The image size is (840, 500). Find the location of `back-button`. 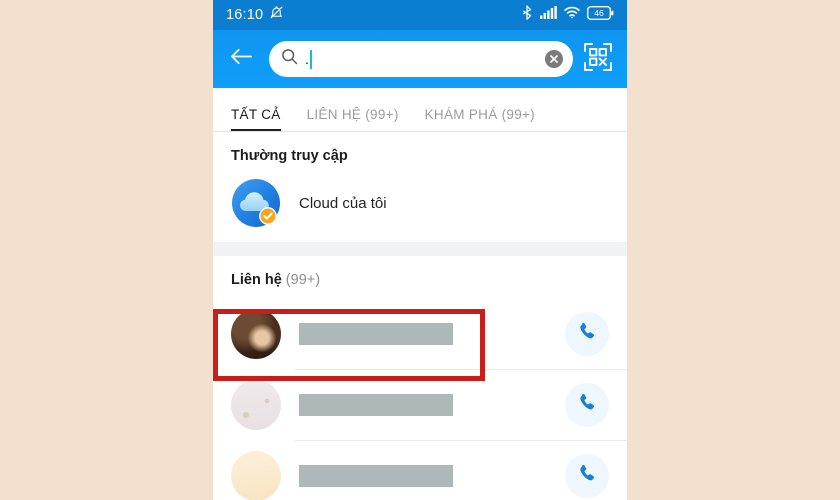

back-button is located at coordinates (241, 59).